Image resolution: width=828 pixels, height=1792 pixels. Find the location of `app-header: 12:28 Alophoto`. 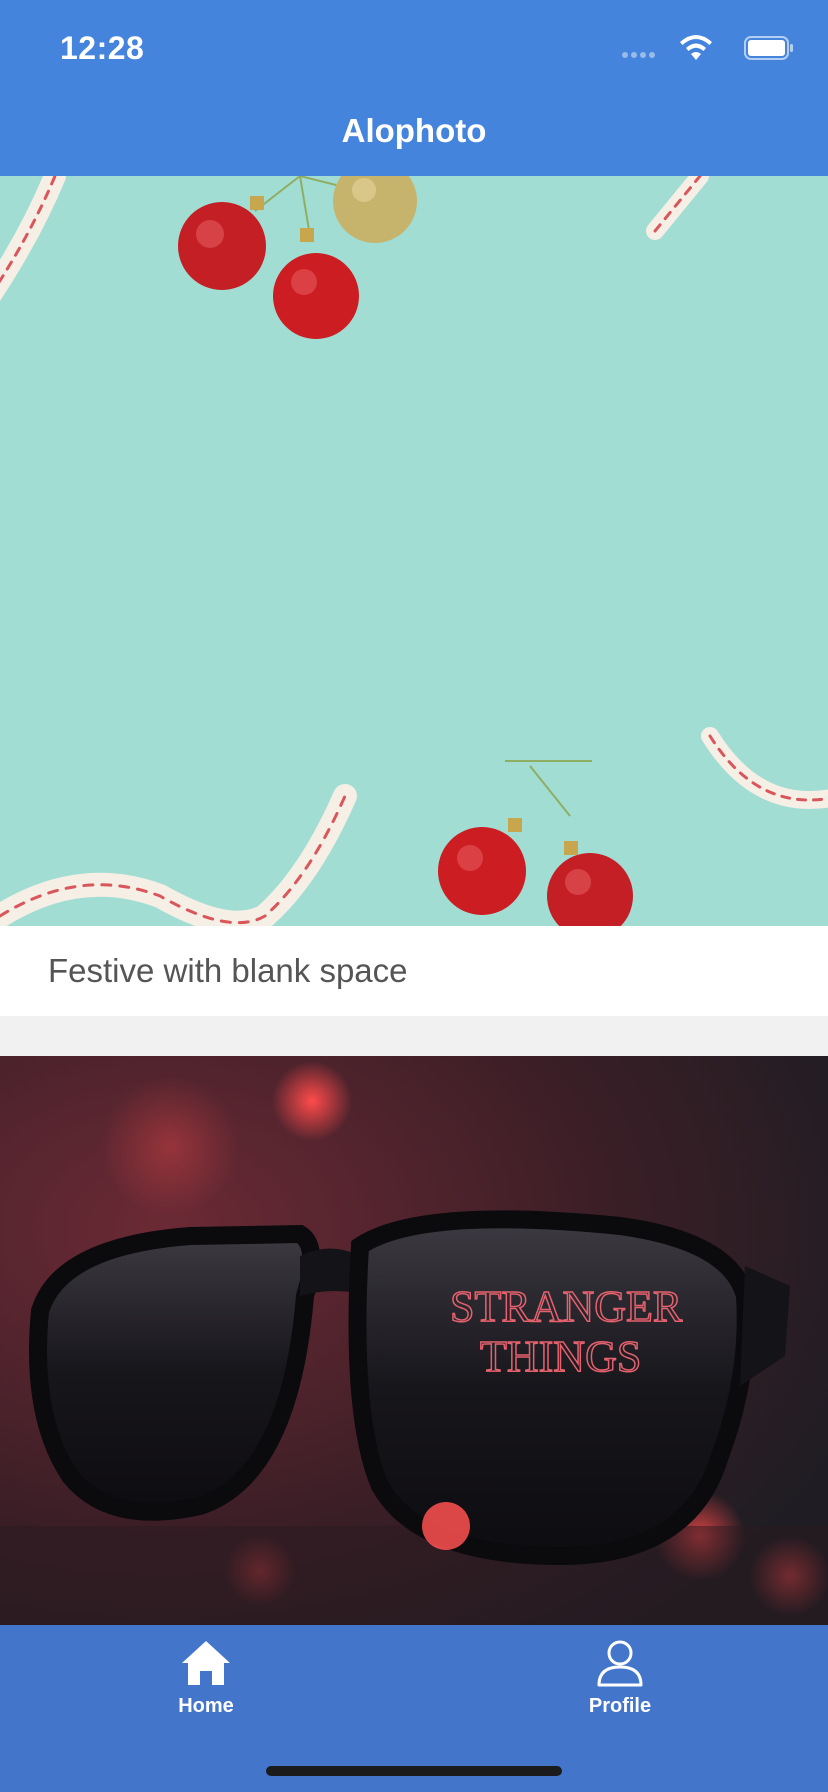

app-header: 12:28 Alophoto is located at coordinates (414, 88).